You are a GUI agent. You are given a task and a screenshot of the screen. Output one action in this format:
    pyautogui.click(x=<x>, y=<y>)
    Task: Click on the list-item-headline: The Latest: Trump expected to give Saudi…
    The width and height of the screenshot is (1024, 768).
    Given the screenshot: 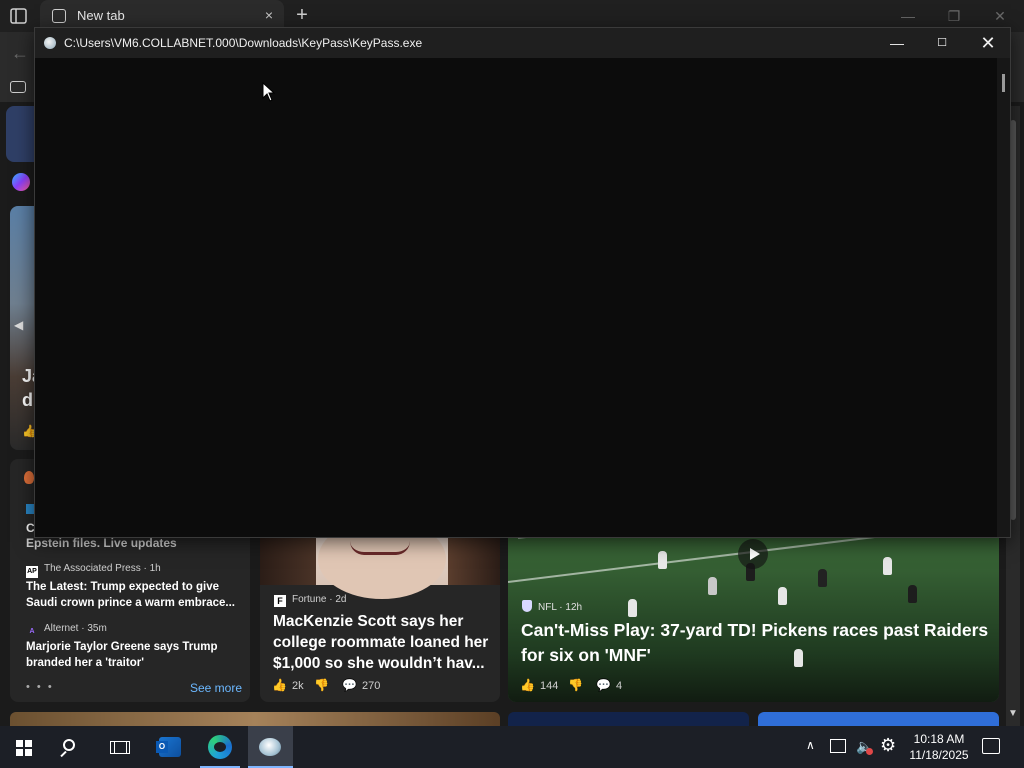 What is the action you would take?
    pyautogui.click(x=131, y=595)
    